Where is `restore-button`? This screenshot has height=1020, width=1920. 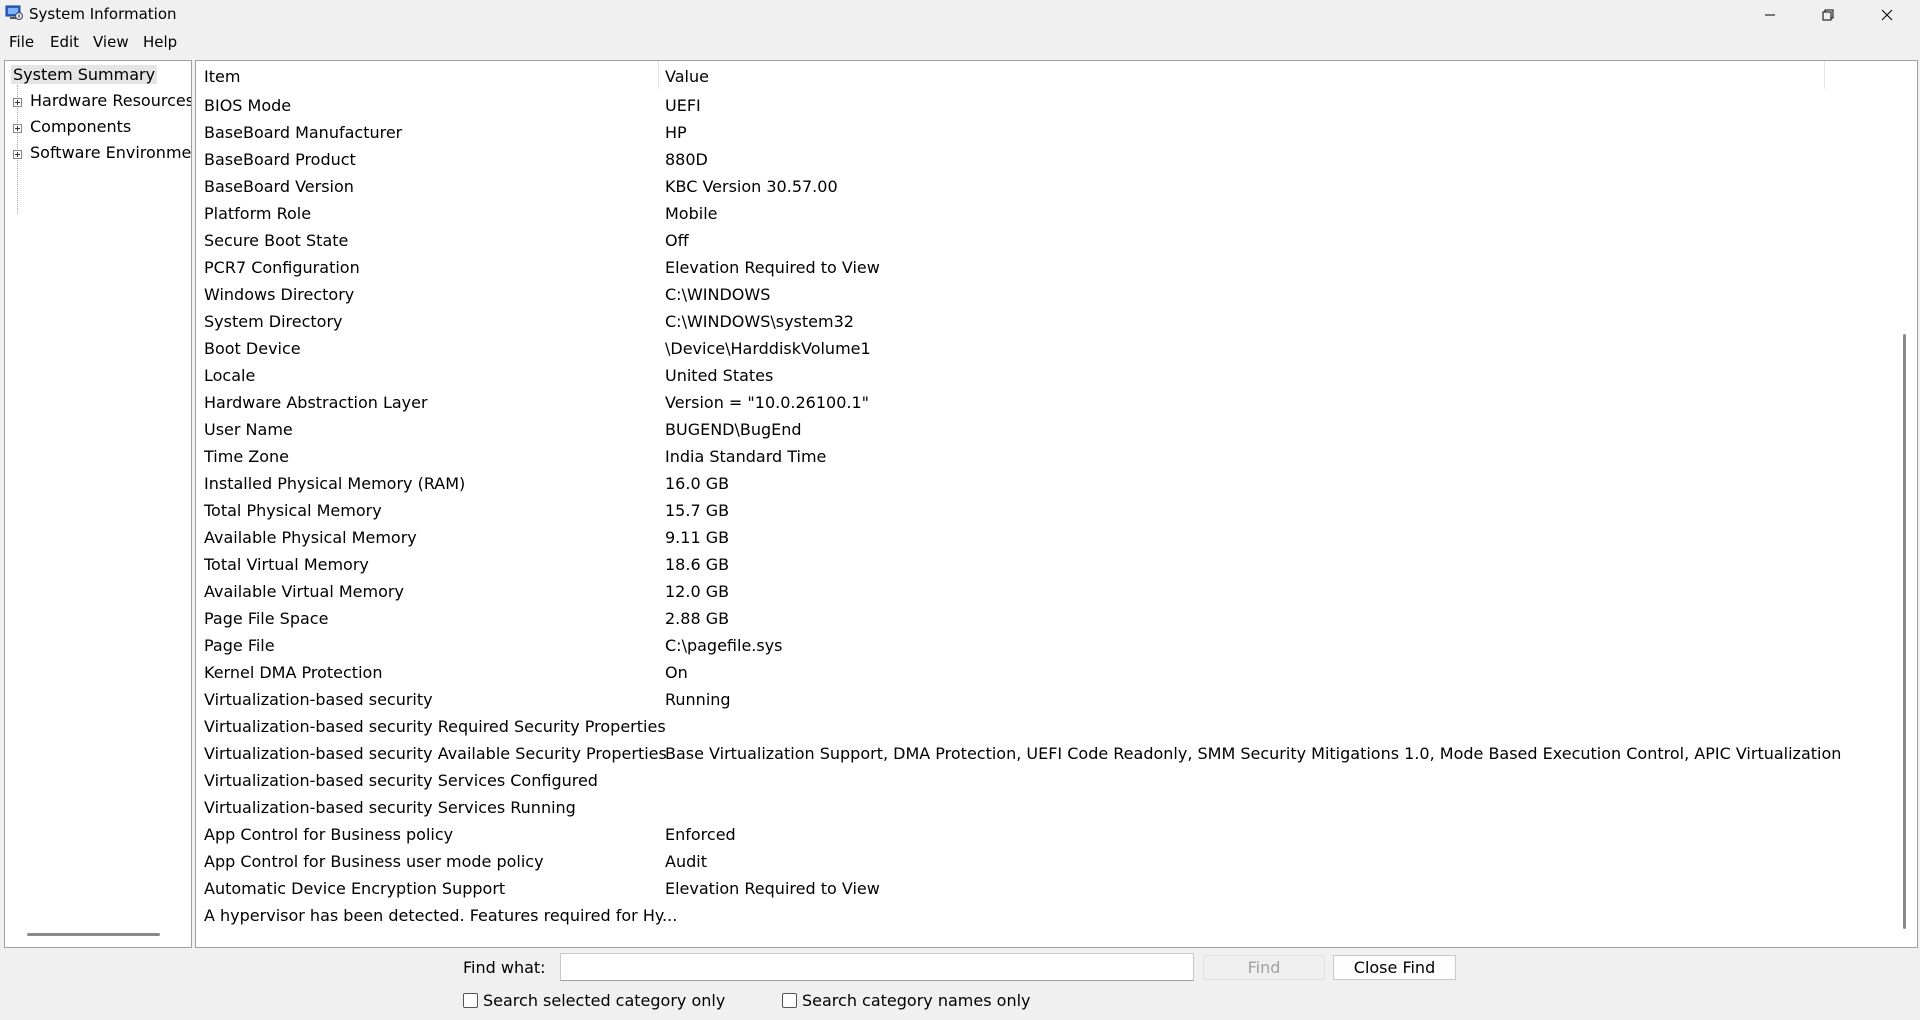
restore-button is located at coordinates (1828, 14).